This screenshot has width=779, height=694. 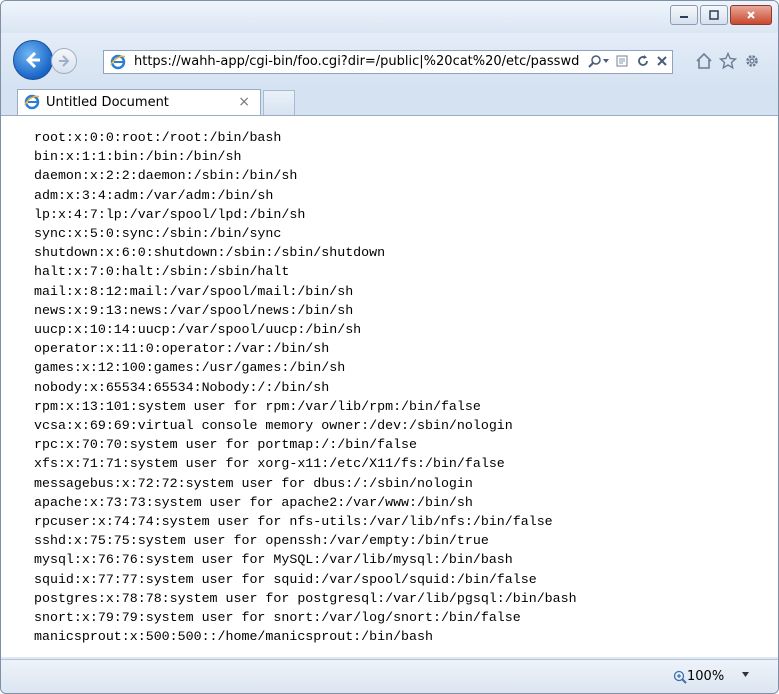 I want to click on address-tools, so click(x=625, y=61).